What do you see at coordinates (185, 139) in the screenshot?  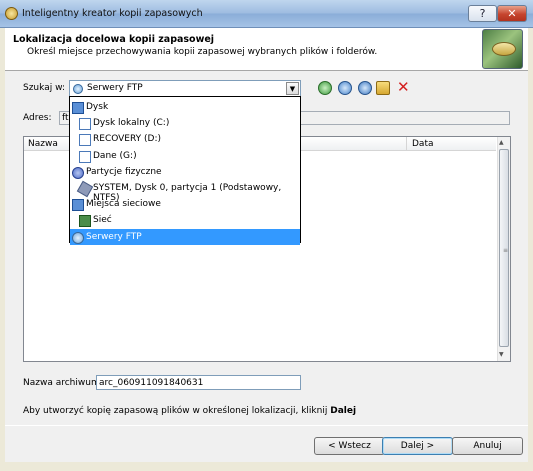 I see `dropdown-item: RECOVERY (D:)` at bounding box center [185, 139].